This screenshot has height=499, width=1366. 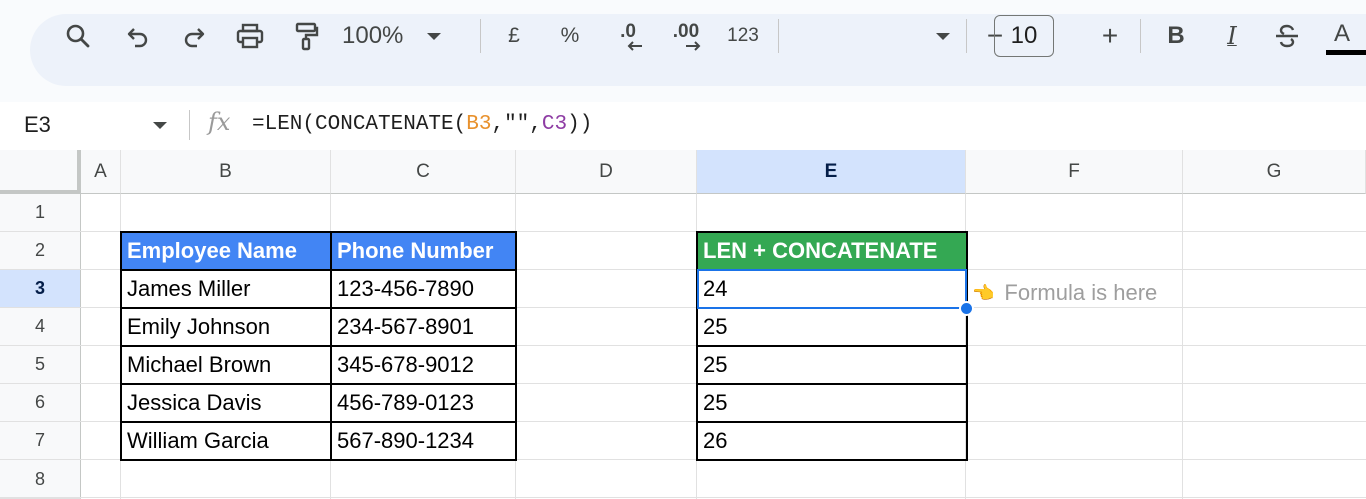 I want to click on paint-format-button, so click(x=306, y=36).